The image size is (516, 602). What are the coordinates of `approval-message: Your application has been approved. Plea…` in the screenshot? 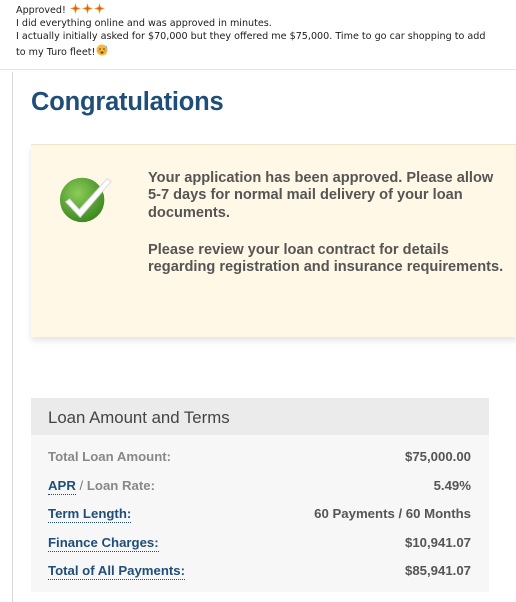 It's located at (321, 195).